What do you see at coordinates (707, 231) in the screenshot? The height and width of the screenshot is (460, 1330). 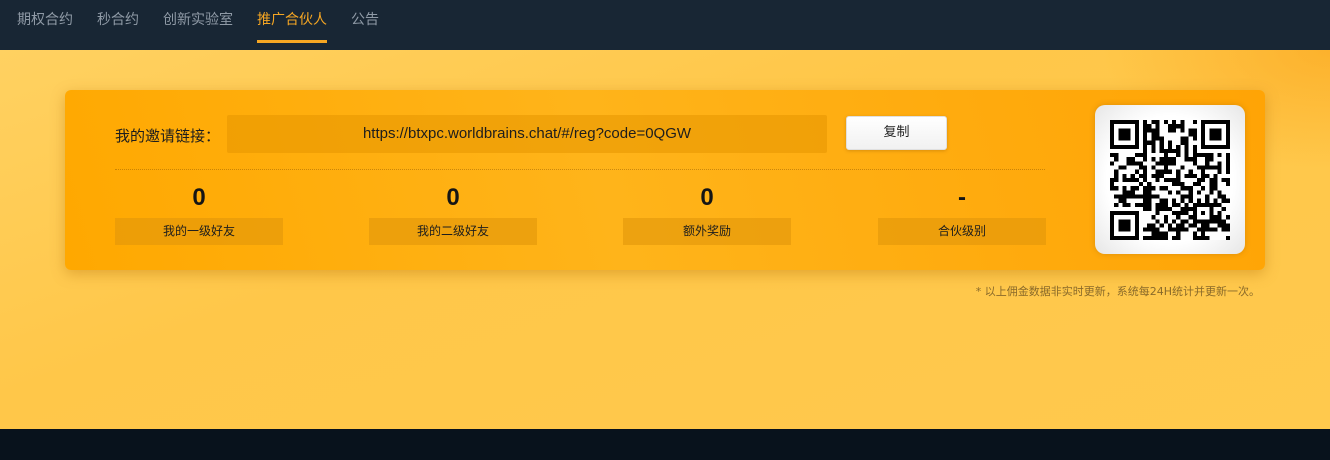 I see `stat-label-extra-rewards: 额外奖励` at bounding box center [707, 231].